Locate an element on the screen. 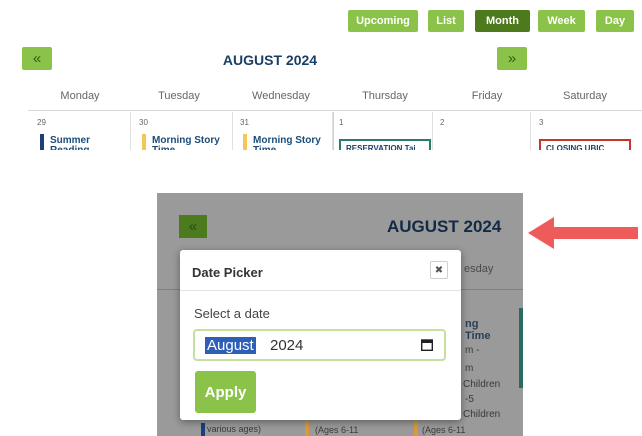  day-header-wednesday: Wednesday is located at coordinates (281, 96).